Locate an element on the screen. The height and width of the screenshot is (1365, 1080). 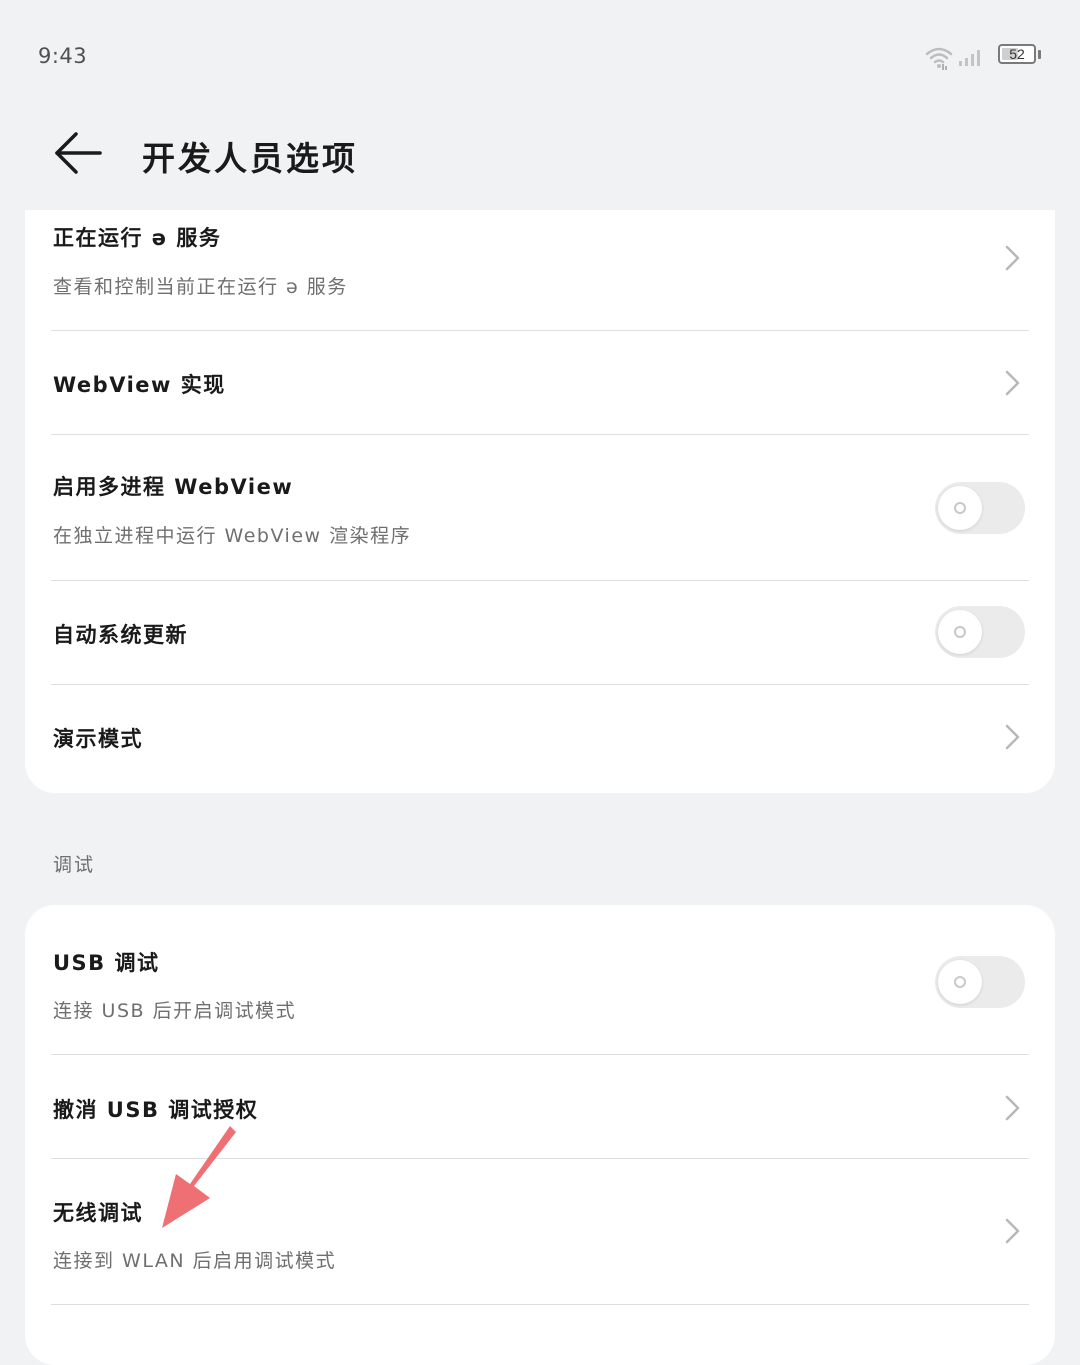
page-title: 开发人员选项 is located at coordinates (250, 158).